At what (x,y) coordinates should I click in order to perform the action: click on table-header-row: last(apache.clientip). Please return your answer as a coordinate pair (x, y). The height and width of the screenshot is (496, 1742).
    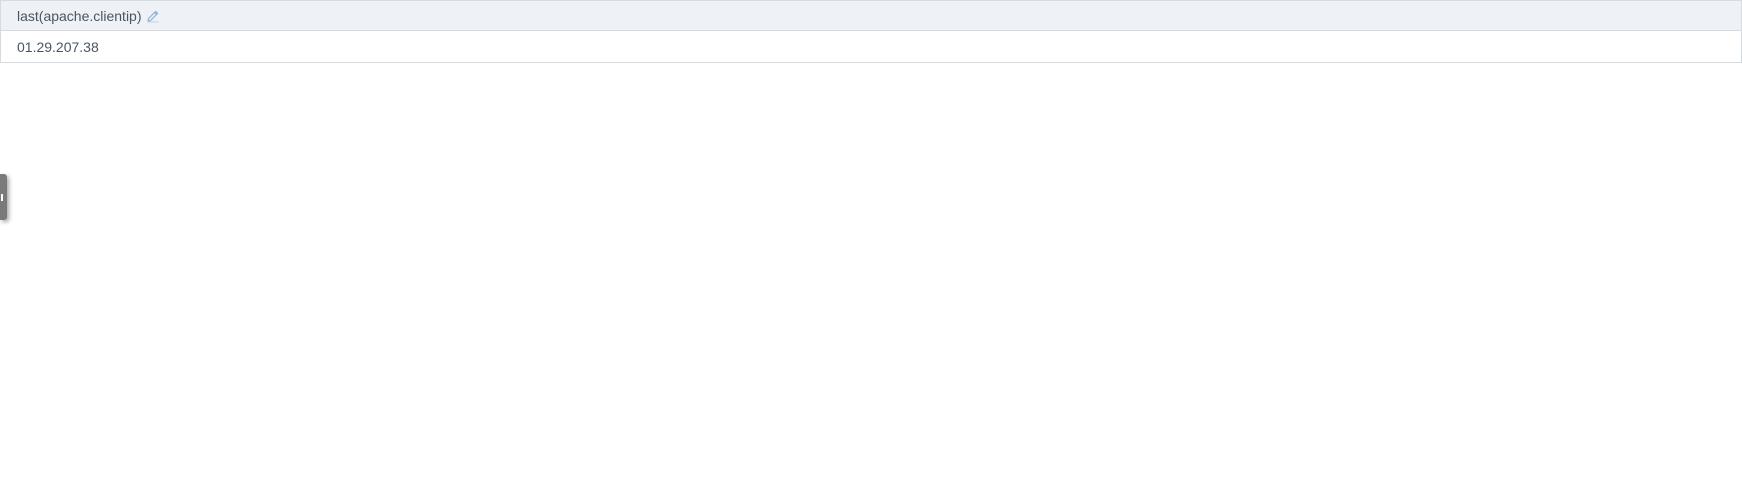
    Looking at the image, I should click on (871, 16).